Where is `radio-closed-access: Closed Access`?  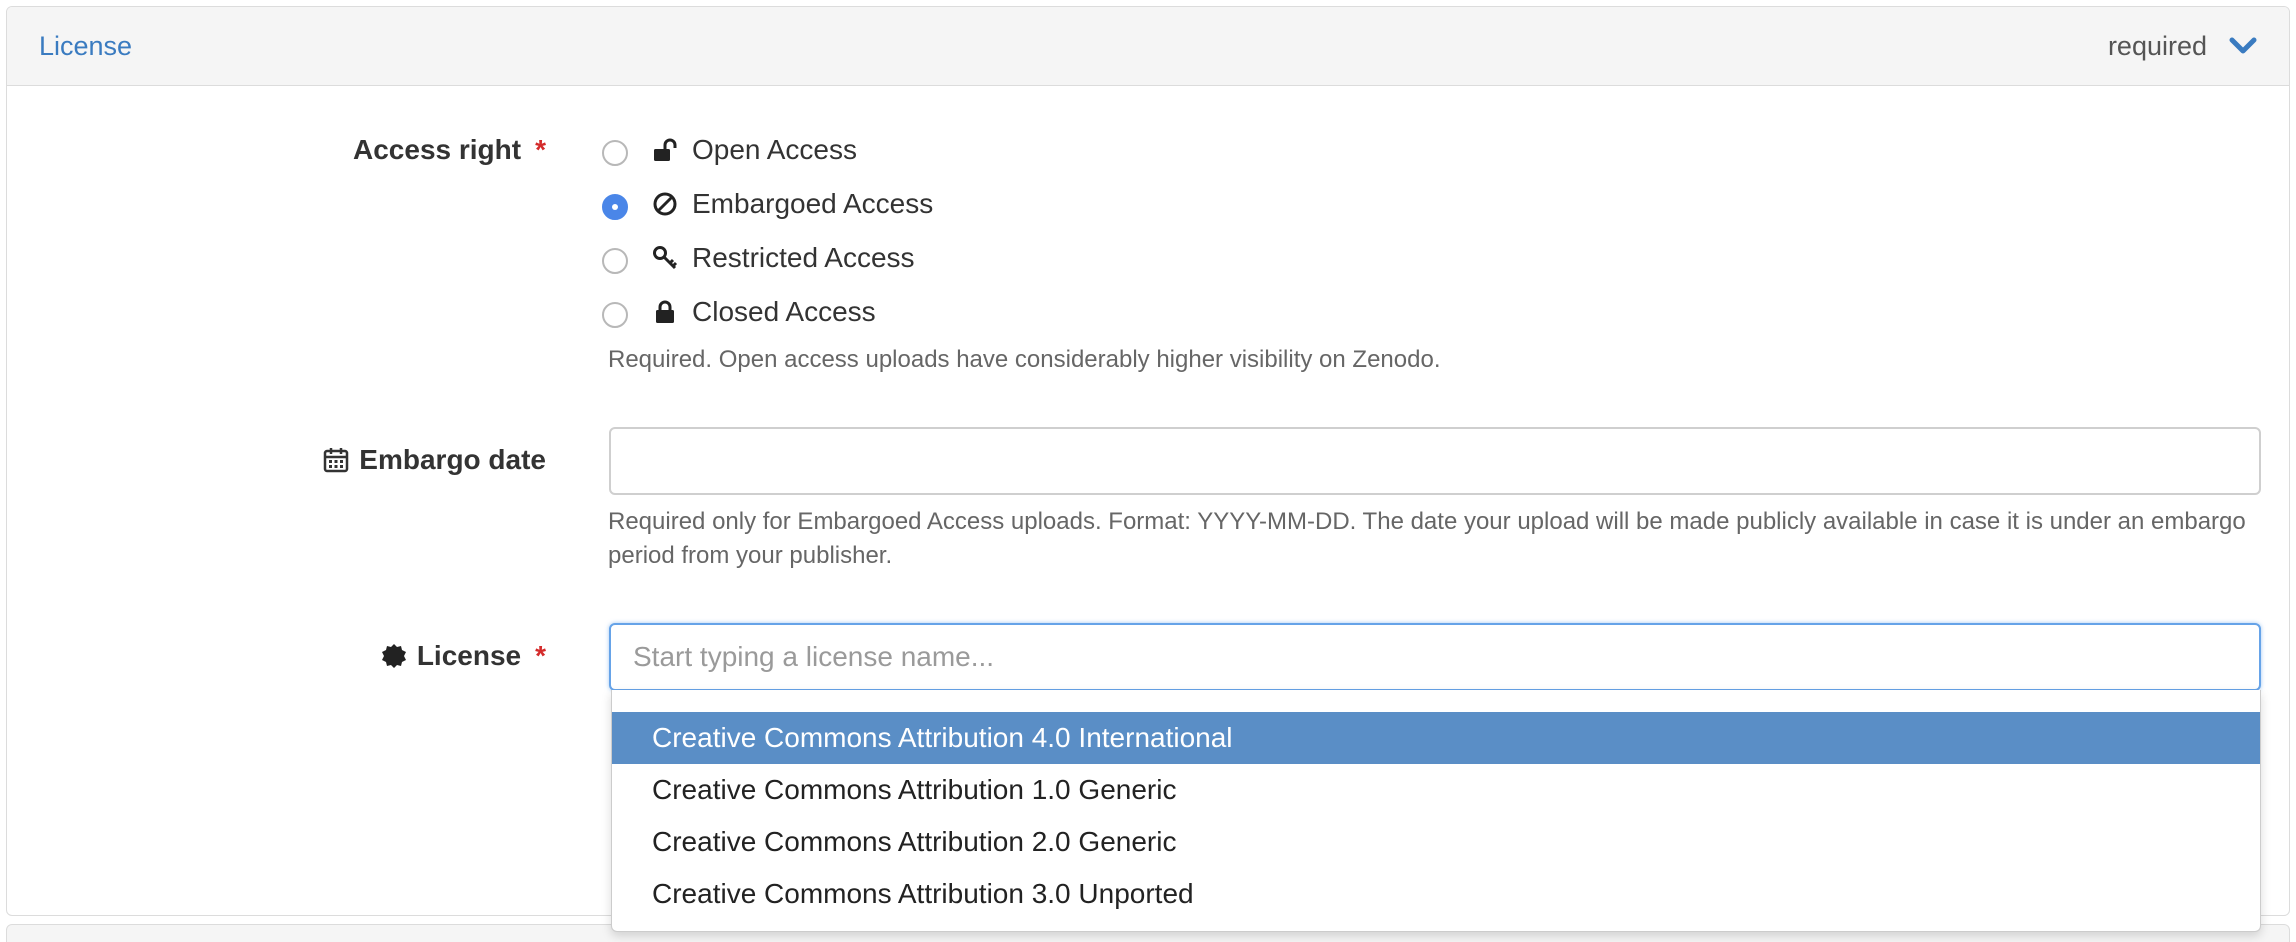
radio-closed-access: Closed Access is located at coordinates (739, 312).